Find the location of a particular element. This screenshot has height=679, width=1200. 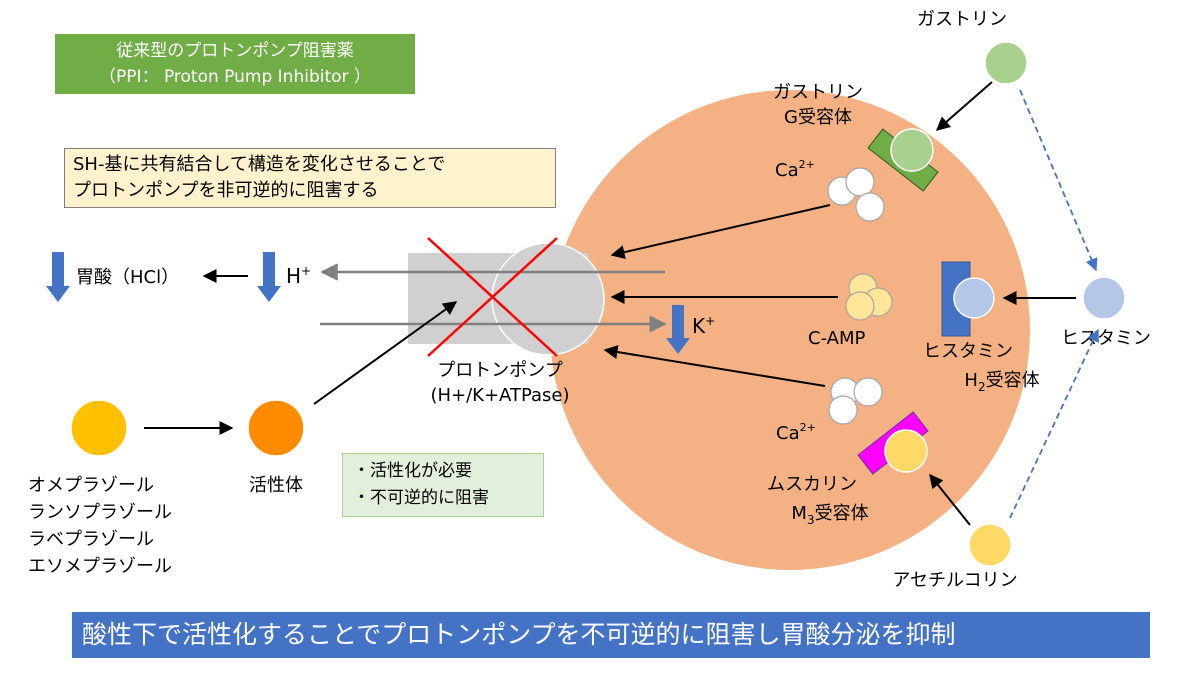

proton-pump-label: プロトンポンプ is located at coordinates (499, 370).